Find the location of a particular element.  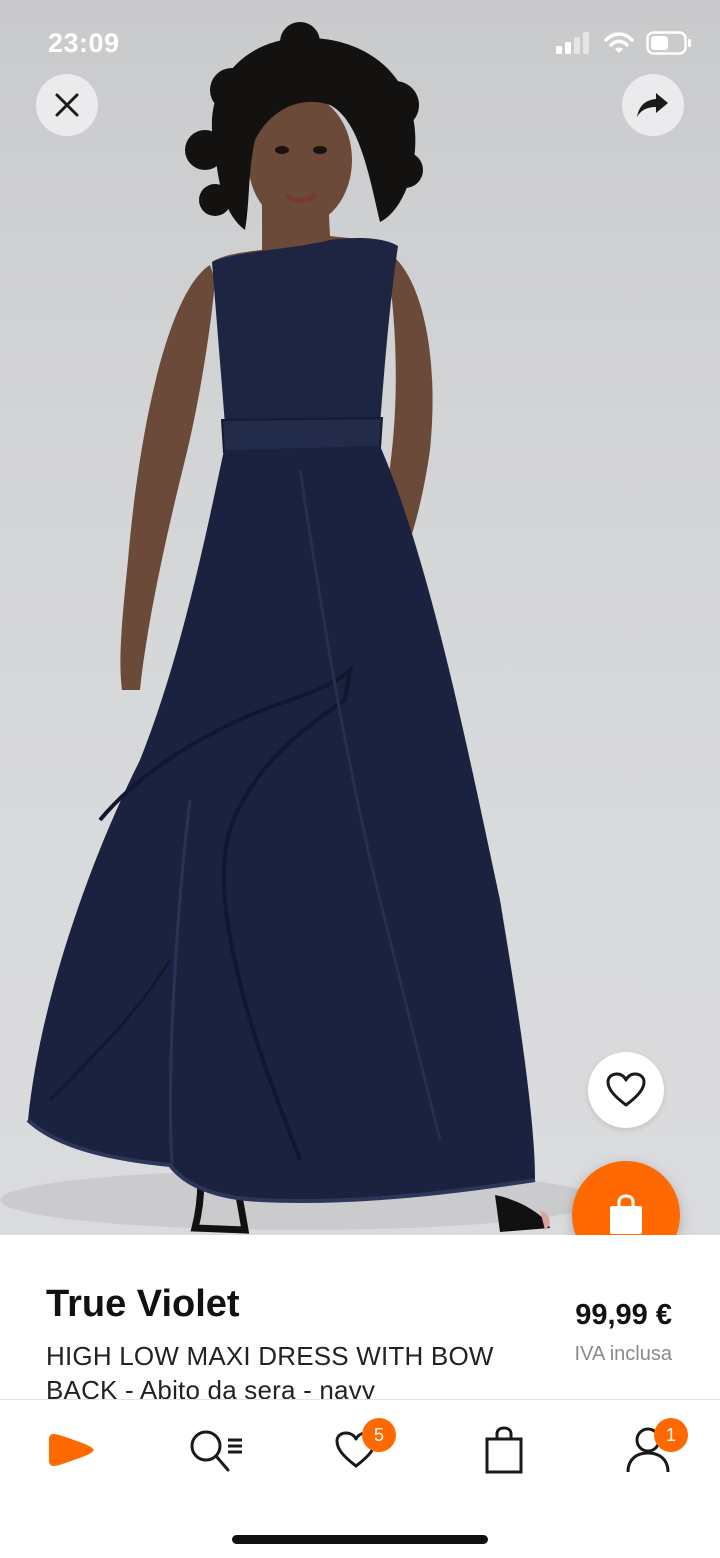

home-indicator is located at coordinates (360, 1539).